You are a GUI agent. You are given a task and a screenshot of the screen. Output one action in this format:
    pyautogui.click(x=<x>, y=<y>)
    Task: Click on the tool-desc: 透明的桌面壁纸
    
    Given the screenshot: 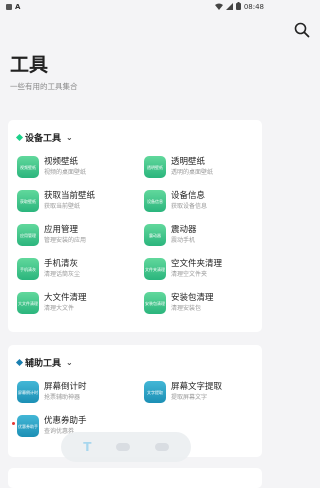 What is the action you would take?
    pyautogui.click(x=192, y=172)
    